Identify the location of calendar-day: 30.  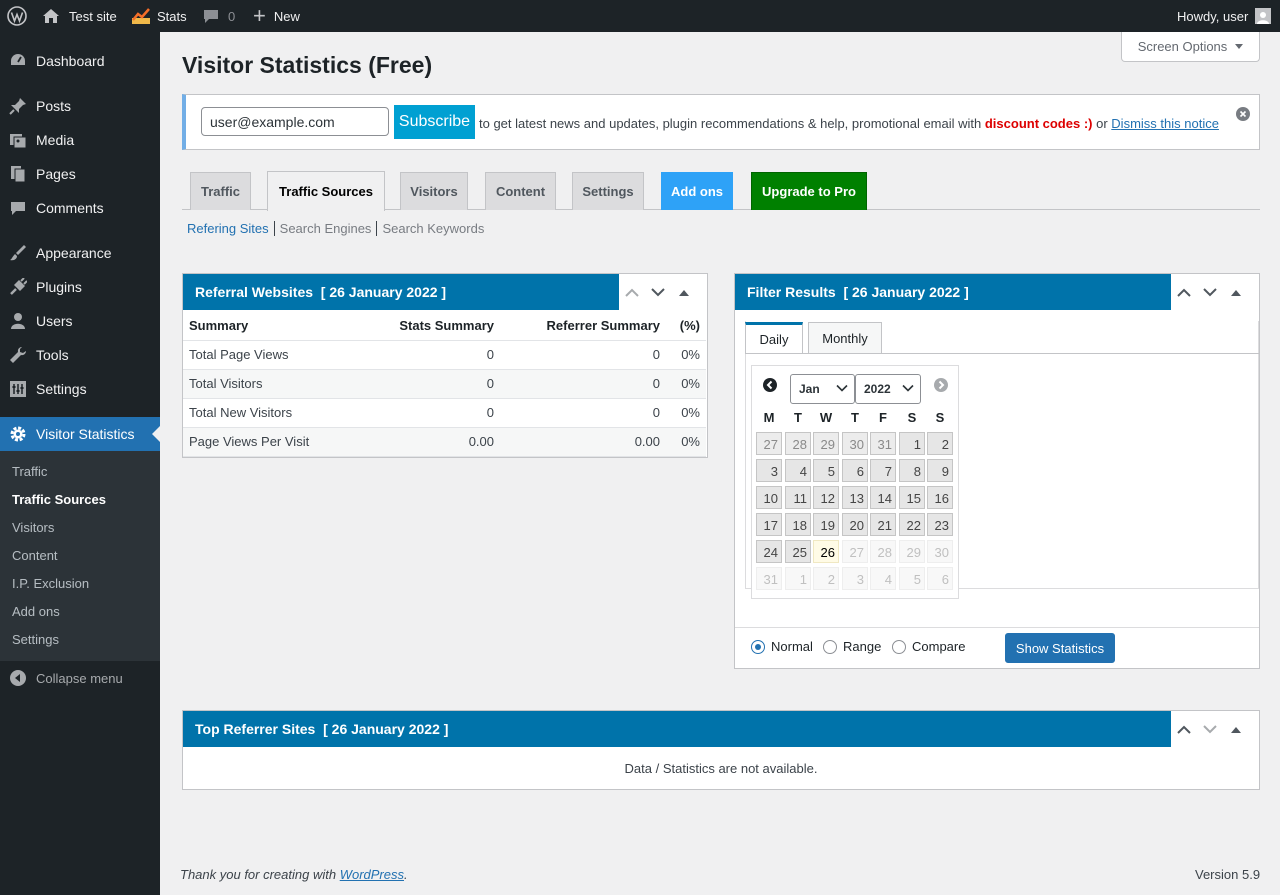
(855, 443).